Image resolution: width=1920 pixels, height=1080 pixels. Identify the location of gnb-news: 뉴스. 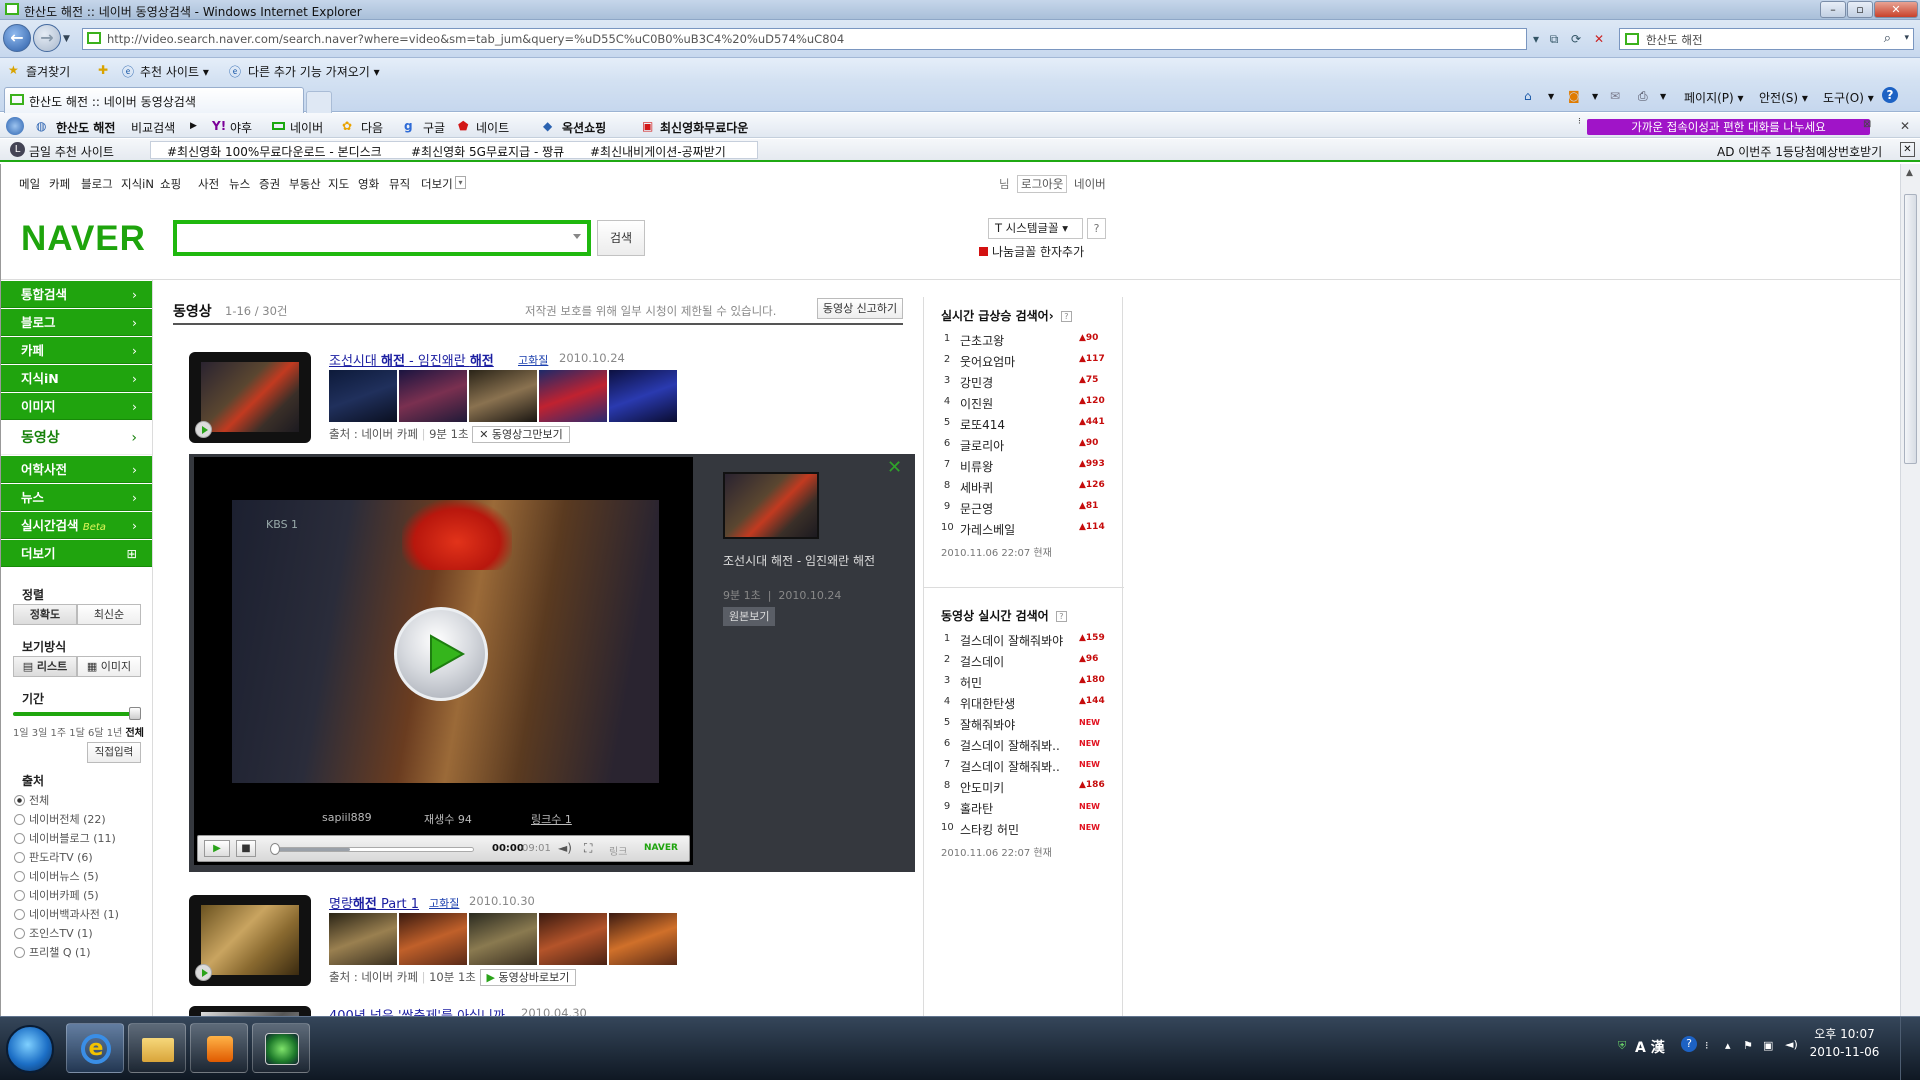
(239, 184).